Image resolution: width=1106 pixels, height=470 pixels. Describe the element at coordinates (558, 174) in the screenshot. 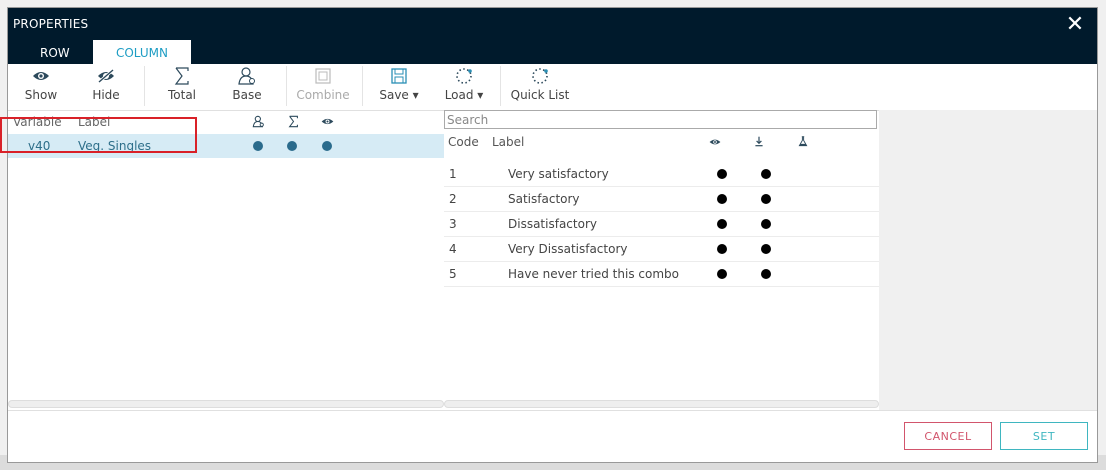

I see `code-label: Very satisfactory` at that location.